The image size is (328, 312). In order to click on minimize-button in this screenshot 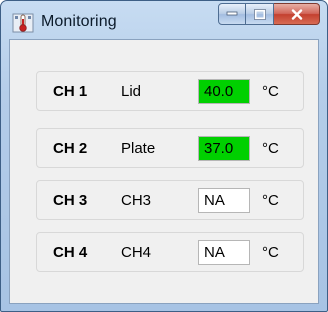, I will do `click(232, 14)`.